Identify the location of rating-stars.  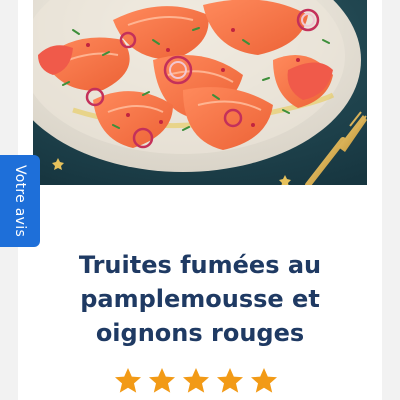
(196, 381).